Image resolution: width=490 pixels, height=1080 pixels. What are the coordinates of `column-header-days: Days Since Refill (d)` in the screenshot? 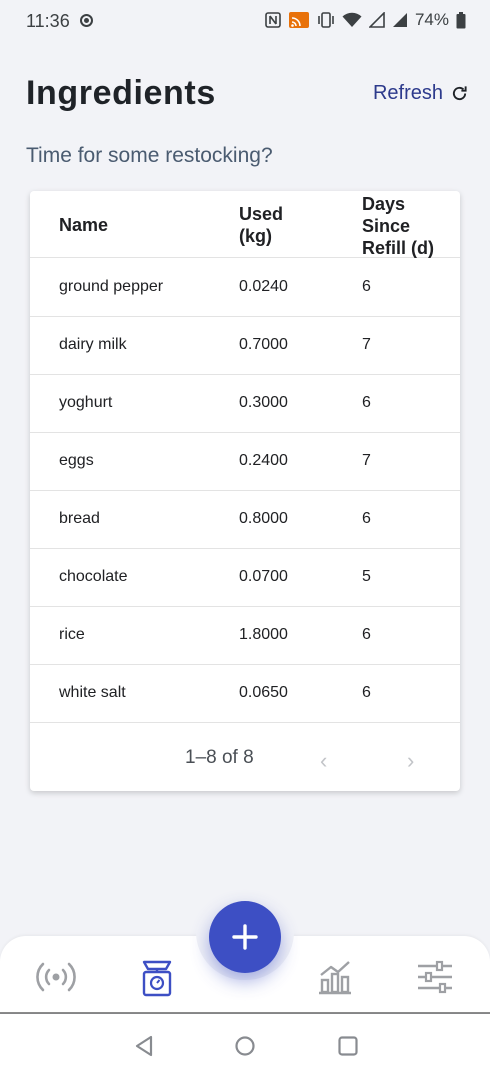 It's located at (407, 226).